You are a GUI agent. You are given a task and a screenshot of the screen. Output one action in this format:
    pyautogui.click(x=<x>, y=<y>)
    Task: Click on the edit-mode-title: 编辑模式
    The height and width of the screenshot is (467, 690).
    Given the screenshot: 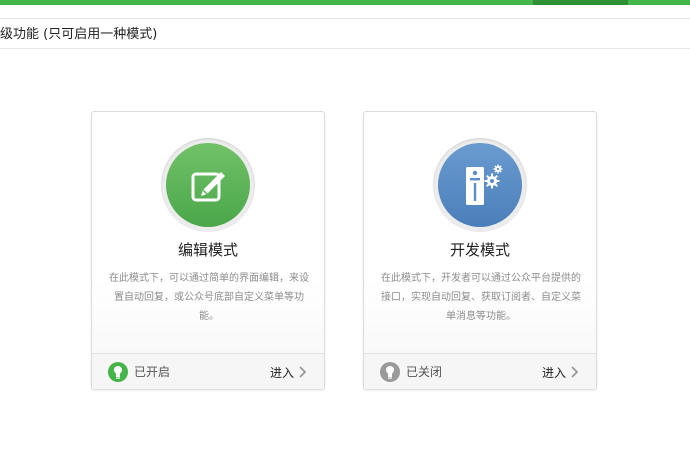 What is the action you would take?
    pyautogui.click(x=207, y=250)
    